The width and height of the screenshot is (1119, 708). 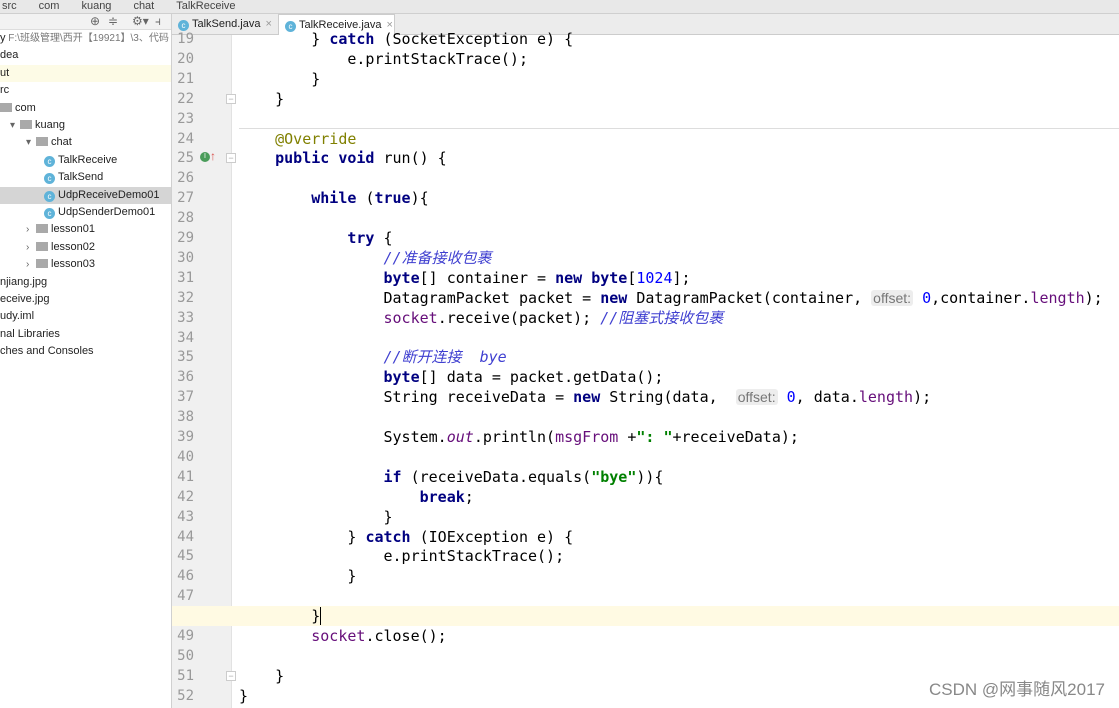 I want to click on tree-item: udy.iml, so click(x=85, y=316).